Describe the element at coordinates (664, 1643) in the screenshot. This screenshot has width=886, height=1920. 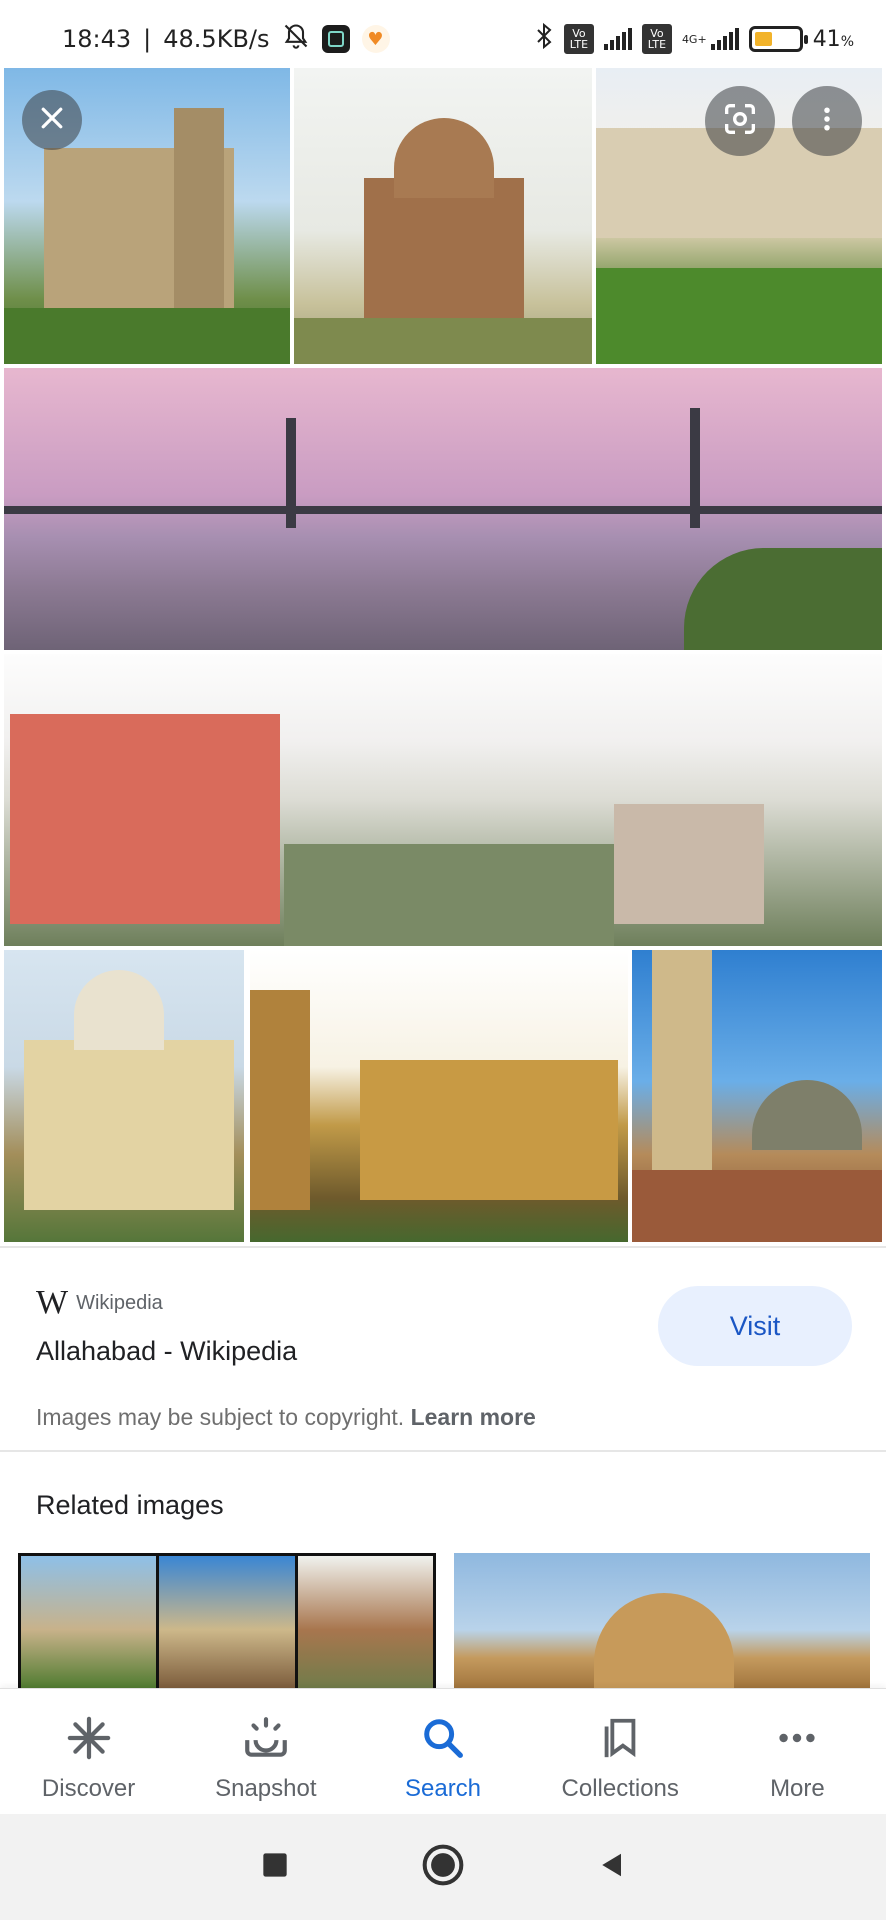
I see `related-2-dome-shape` at that location.